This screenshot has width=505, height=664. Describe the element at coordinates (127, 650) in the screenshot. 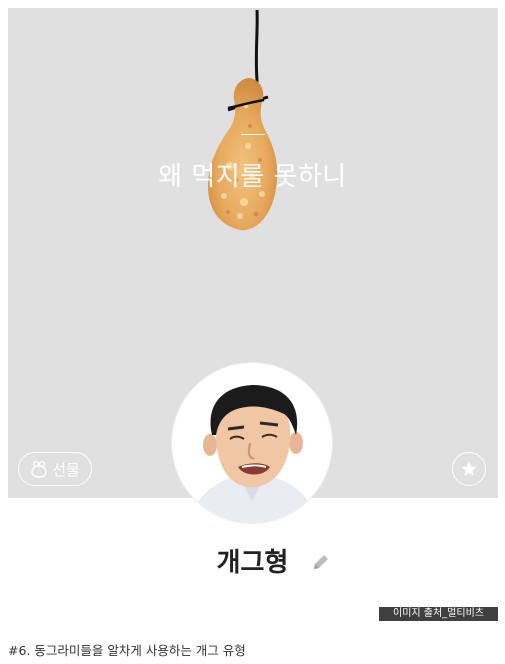

I see `caption: #6. 동그라미들을 알차게 사용하는 개그 유형` at that location.